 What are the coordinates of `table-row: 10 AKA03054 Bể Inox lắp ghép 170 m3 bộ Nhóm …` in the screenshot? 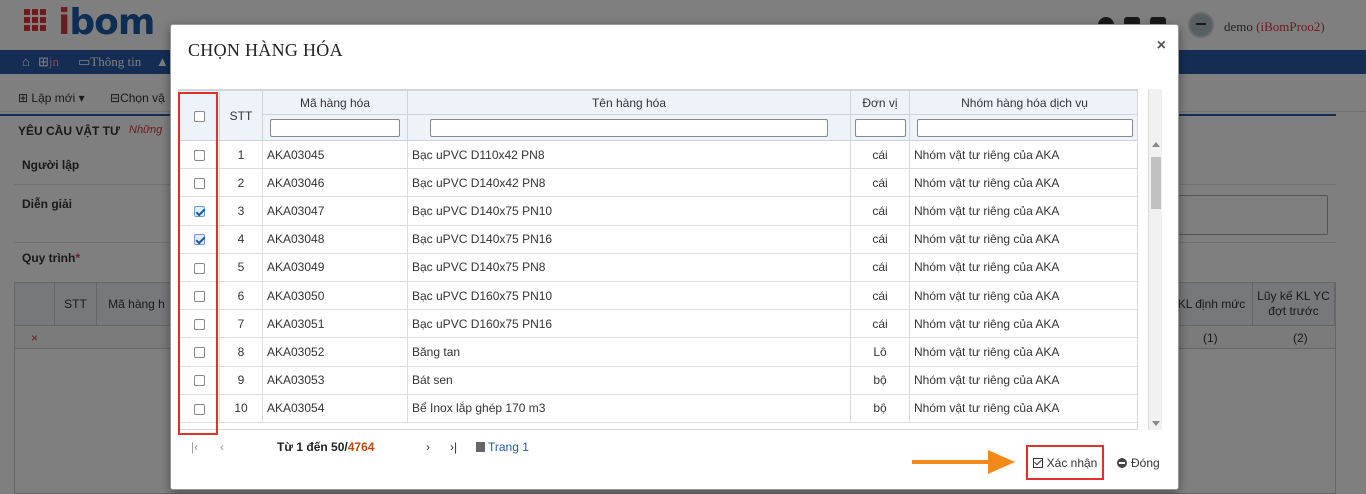 It's located at (658, 408).